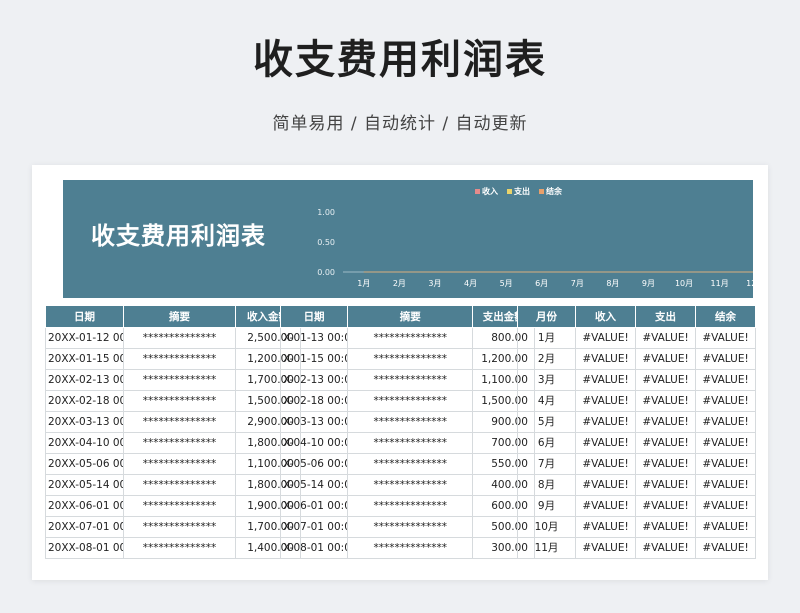  What do you see at coordinates (84, 338) in the screenshot?
I see `table-cell: 20XX-01-12 00:0` at bounding box center [84, 338].